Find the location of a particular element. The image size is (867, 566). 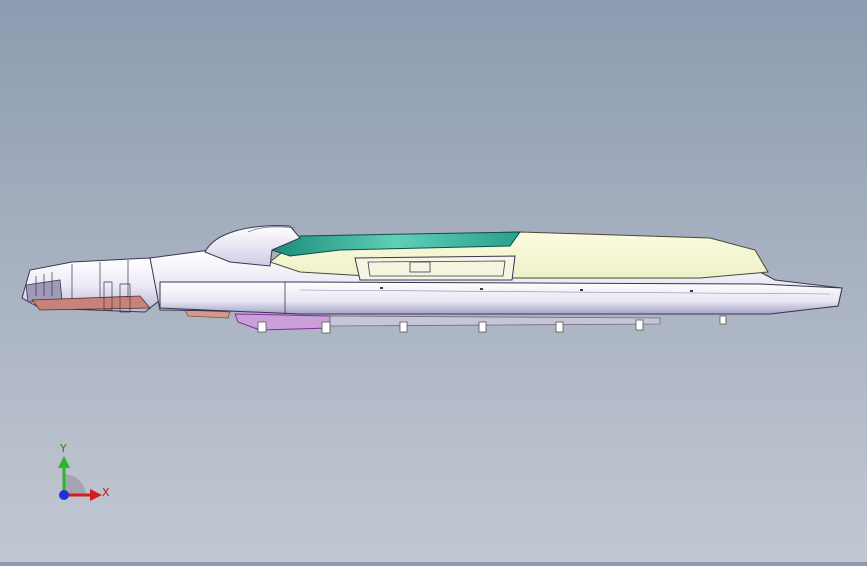

pole-mount is located at coordinates (91, 285).